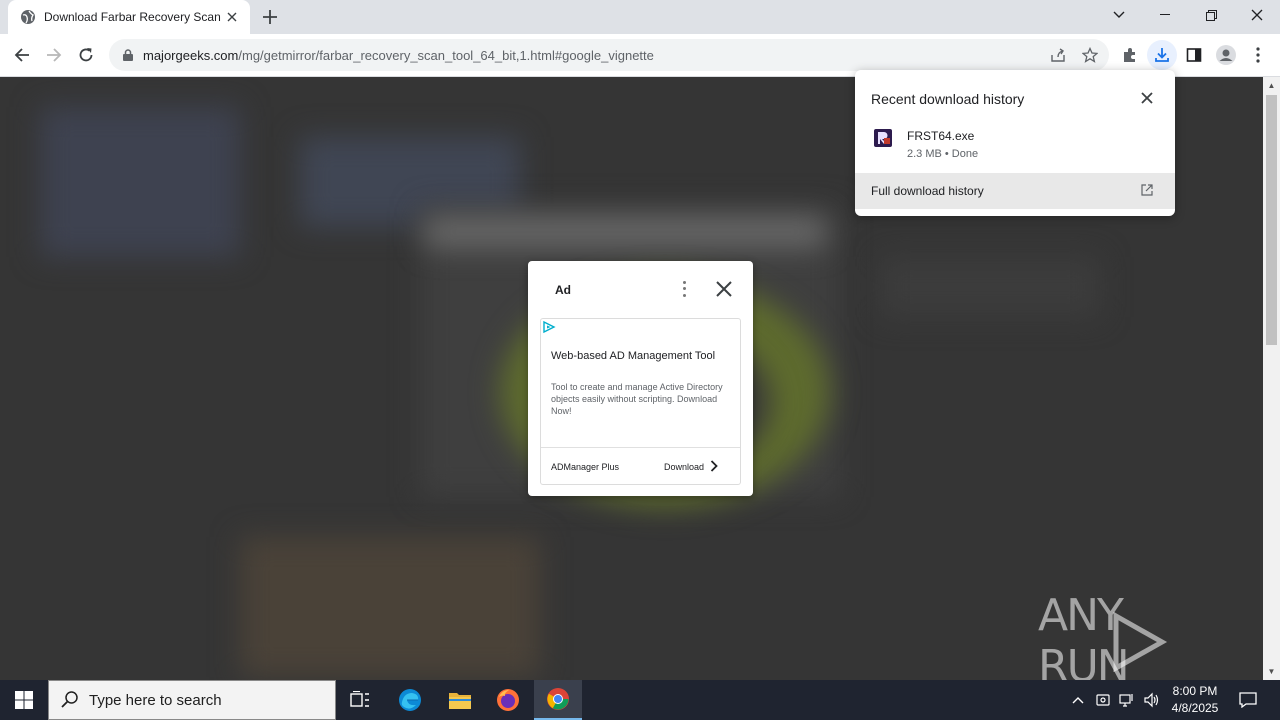 This screenshot has width=1280, height=720. I want to click on taskbar-search-placeholder: Type here to search, so click(155, 700).